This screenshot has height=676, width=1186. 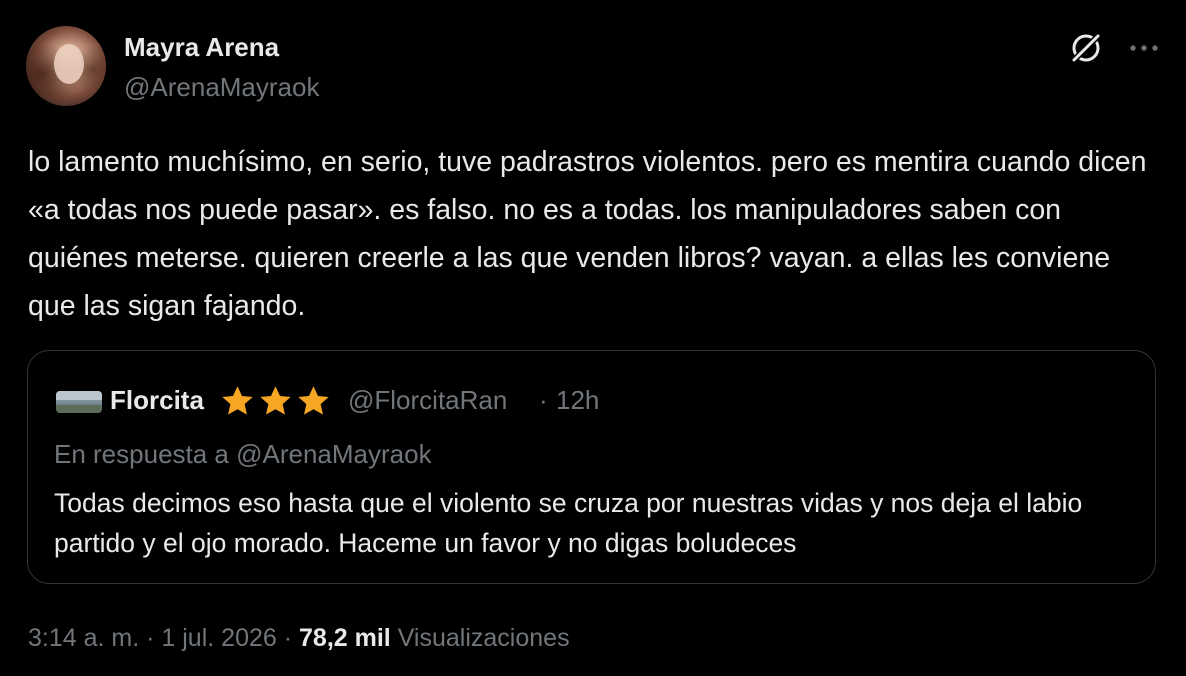 What do you see at coordinates (201, 47) in the screenshot?
I see `author-display-name: Mayra Arena` at bounding box center [201, 47].